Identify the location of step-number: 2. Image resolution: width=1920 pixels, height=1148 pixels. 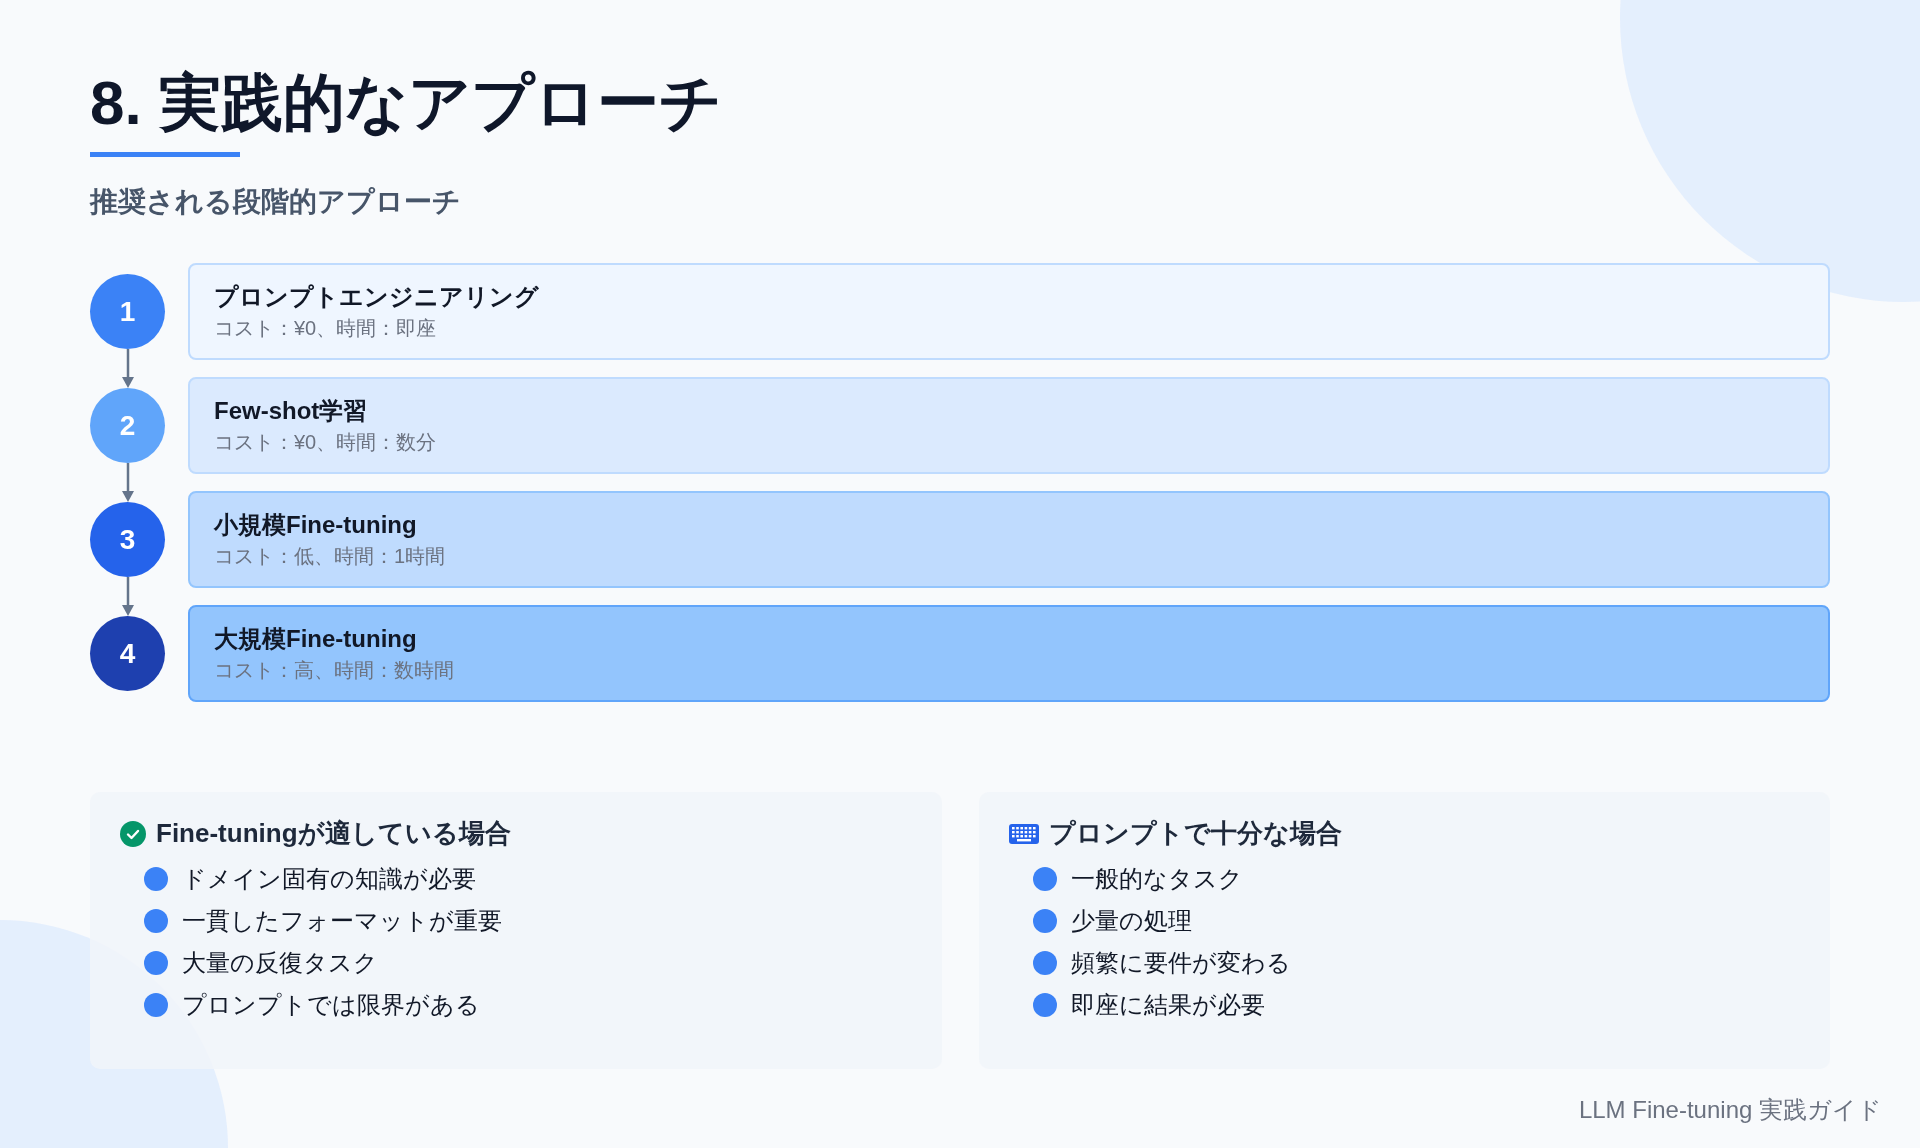
(127, 426).